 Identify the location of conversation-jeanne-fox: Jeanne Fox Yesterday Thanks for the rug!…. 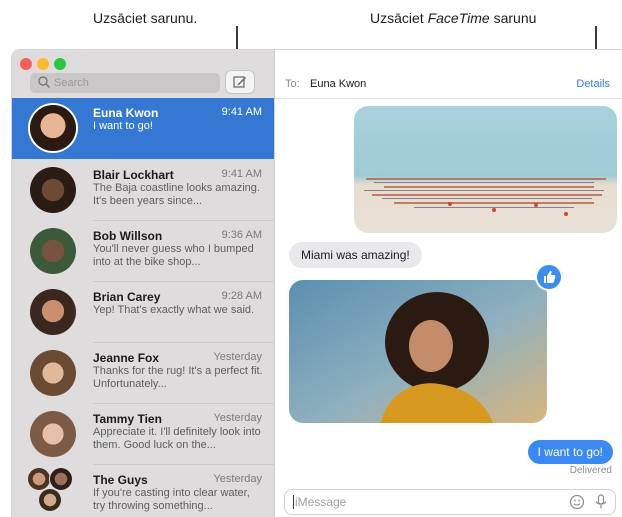
(143, 373).